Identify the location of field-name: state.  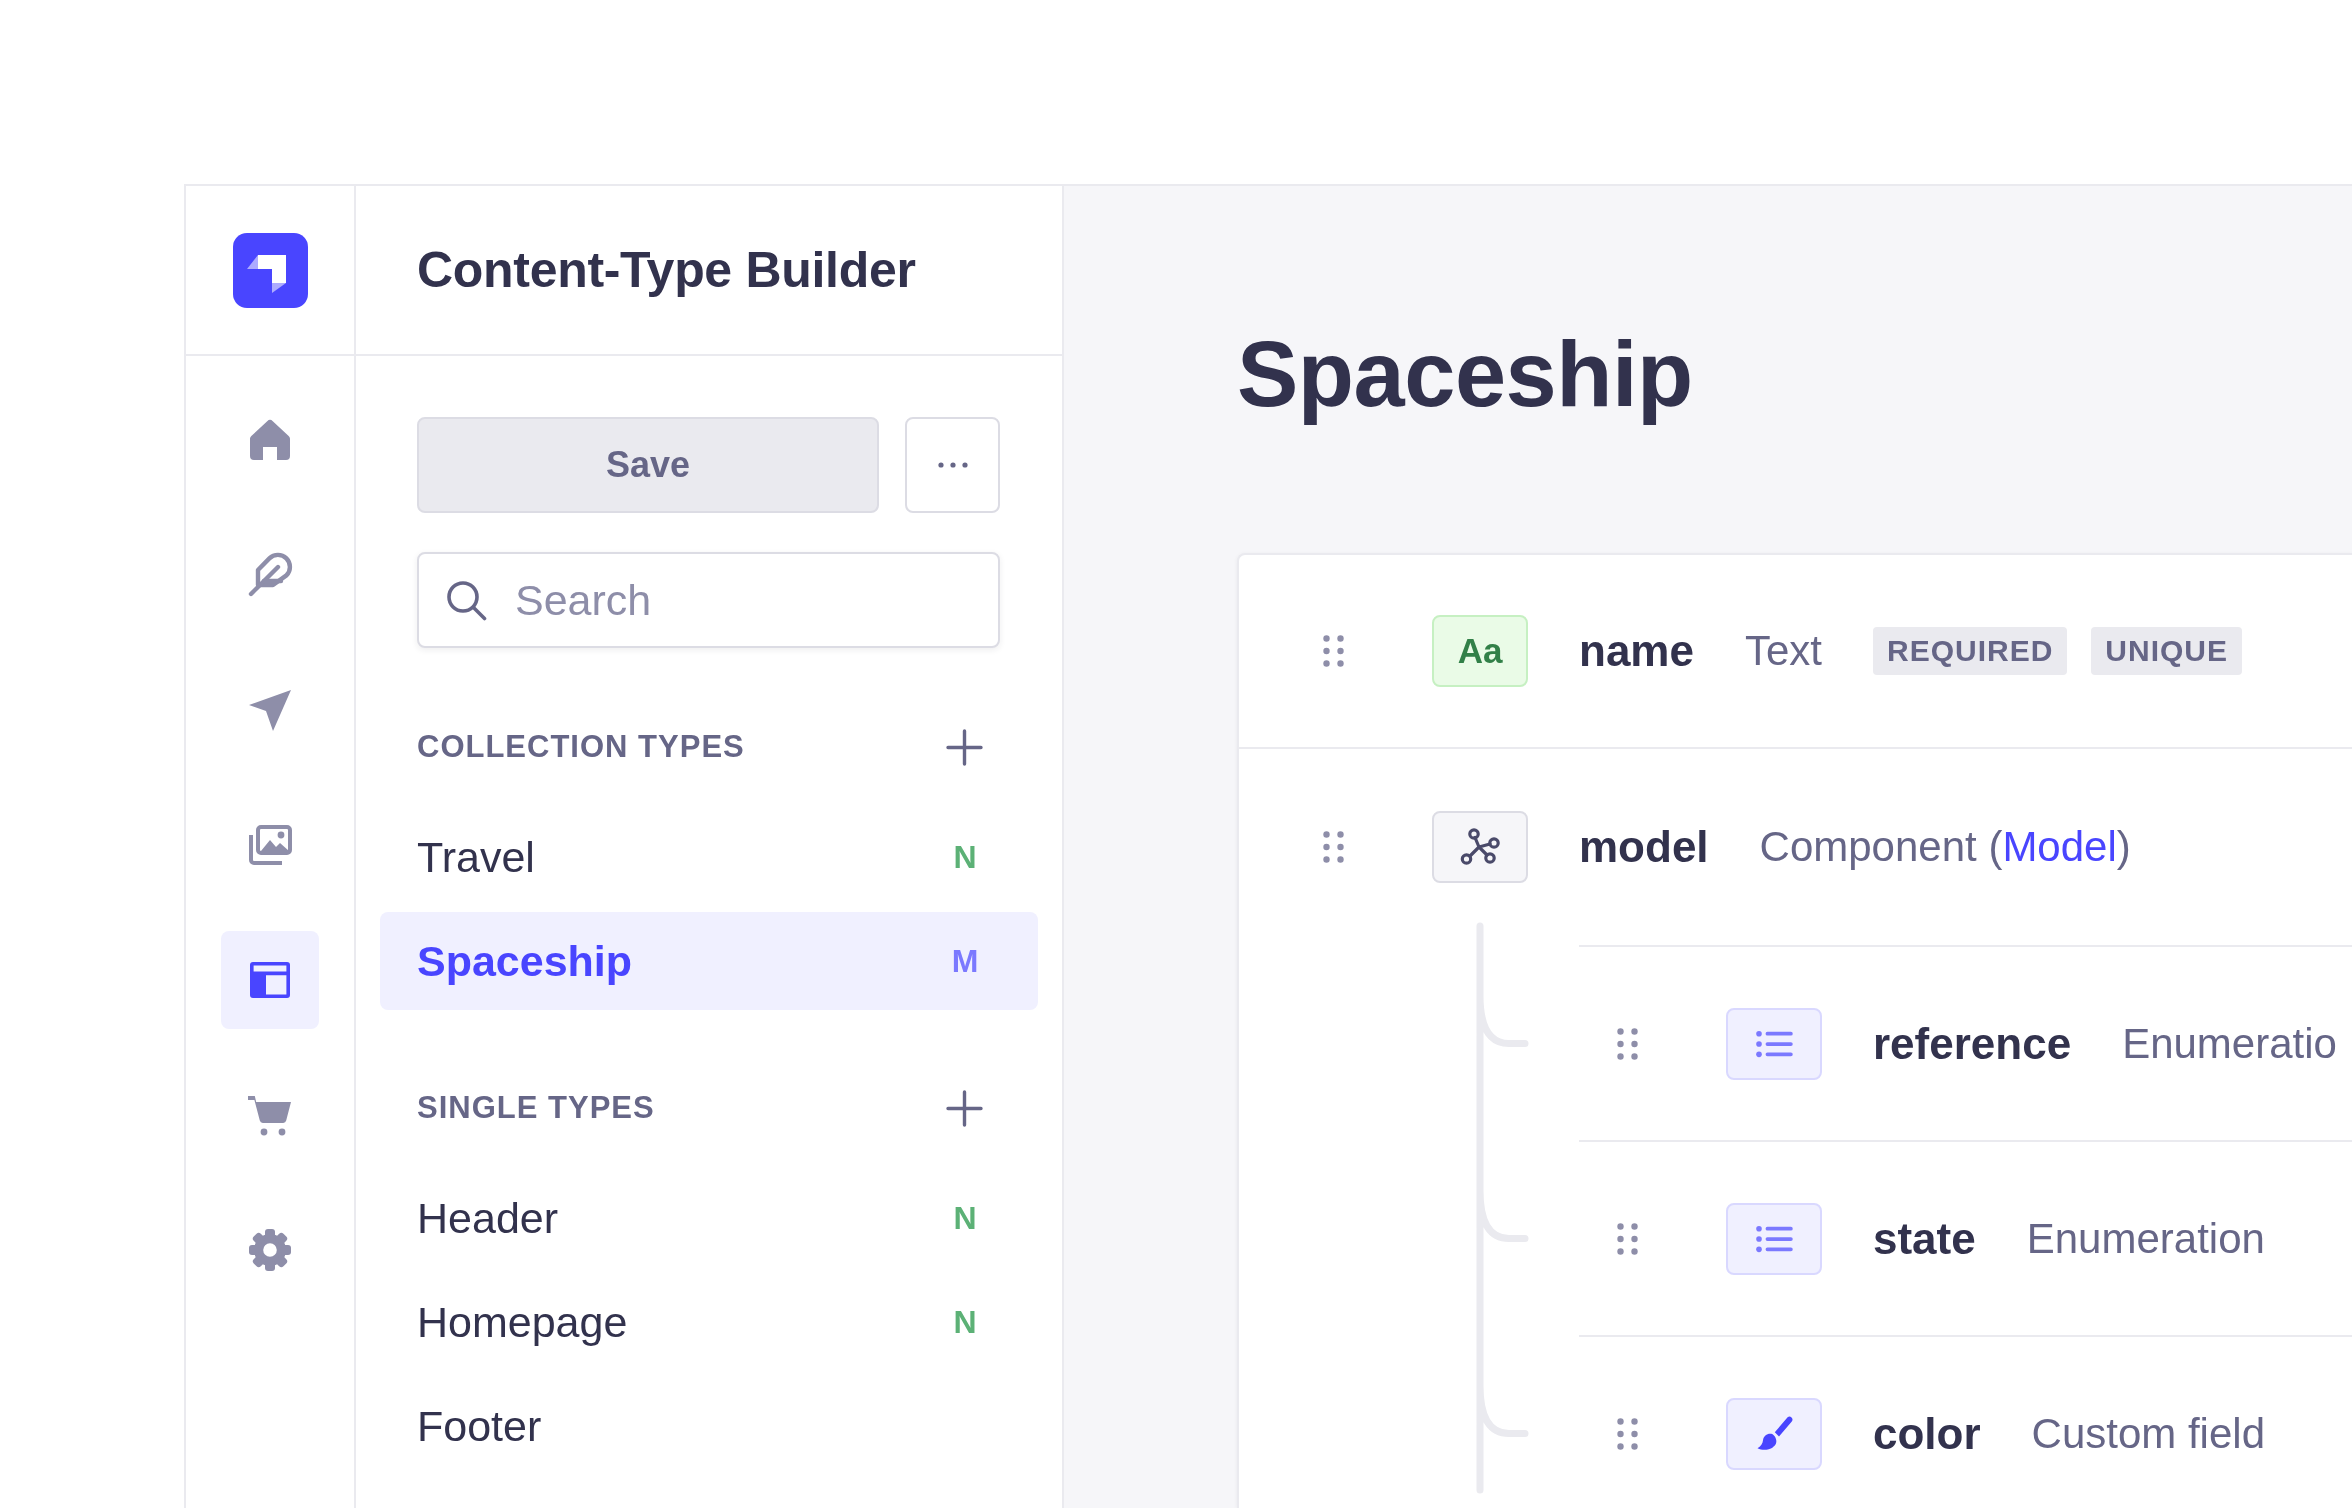
(1924, 1238).